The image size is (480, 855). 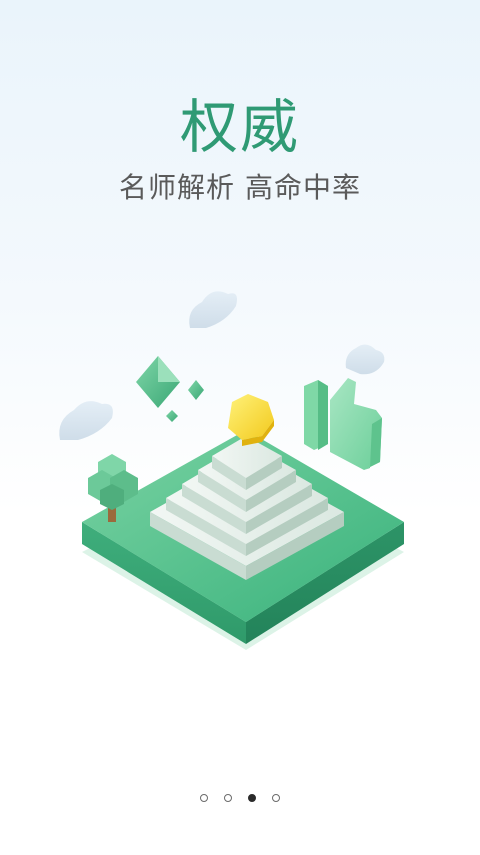 I want to click on page-indicator, so click(x=240, y=798).